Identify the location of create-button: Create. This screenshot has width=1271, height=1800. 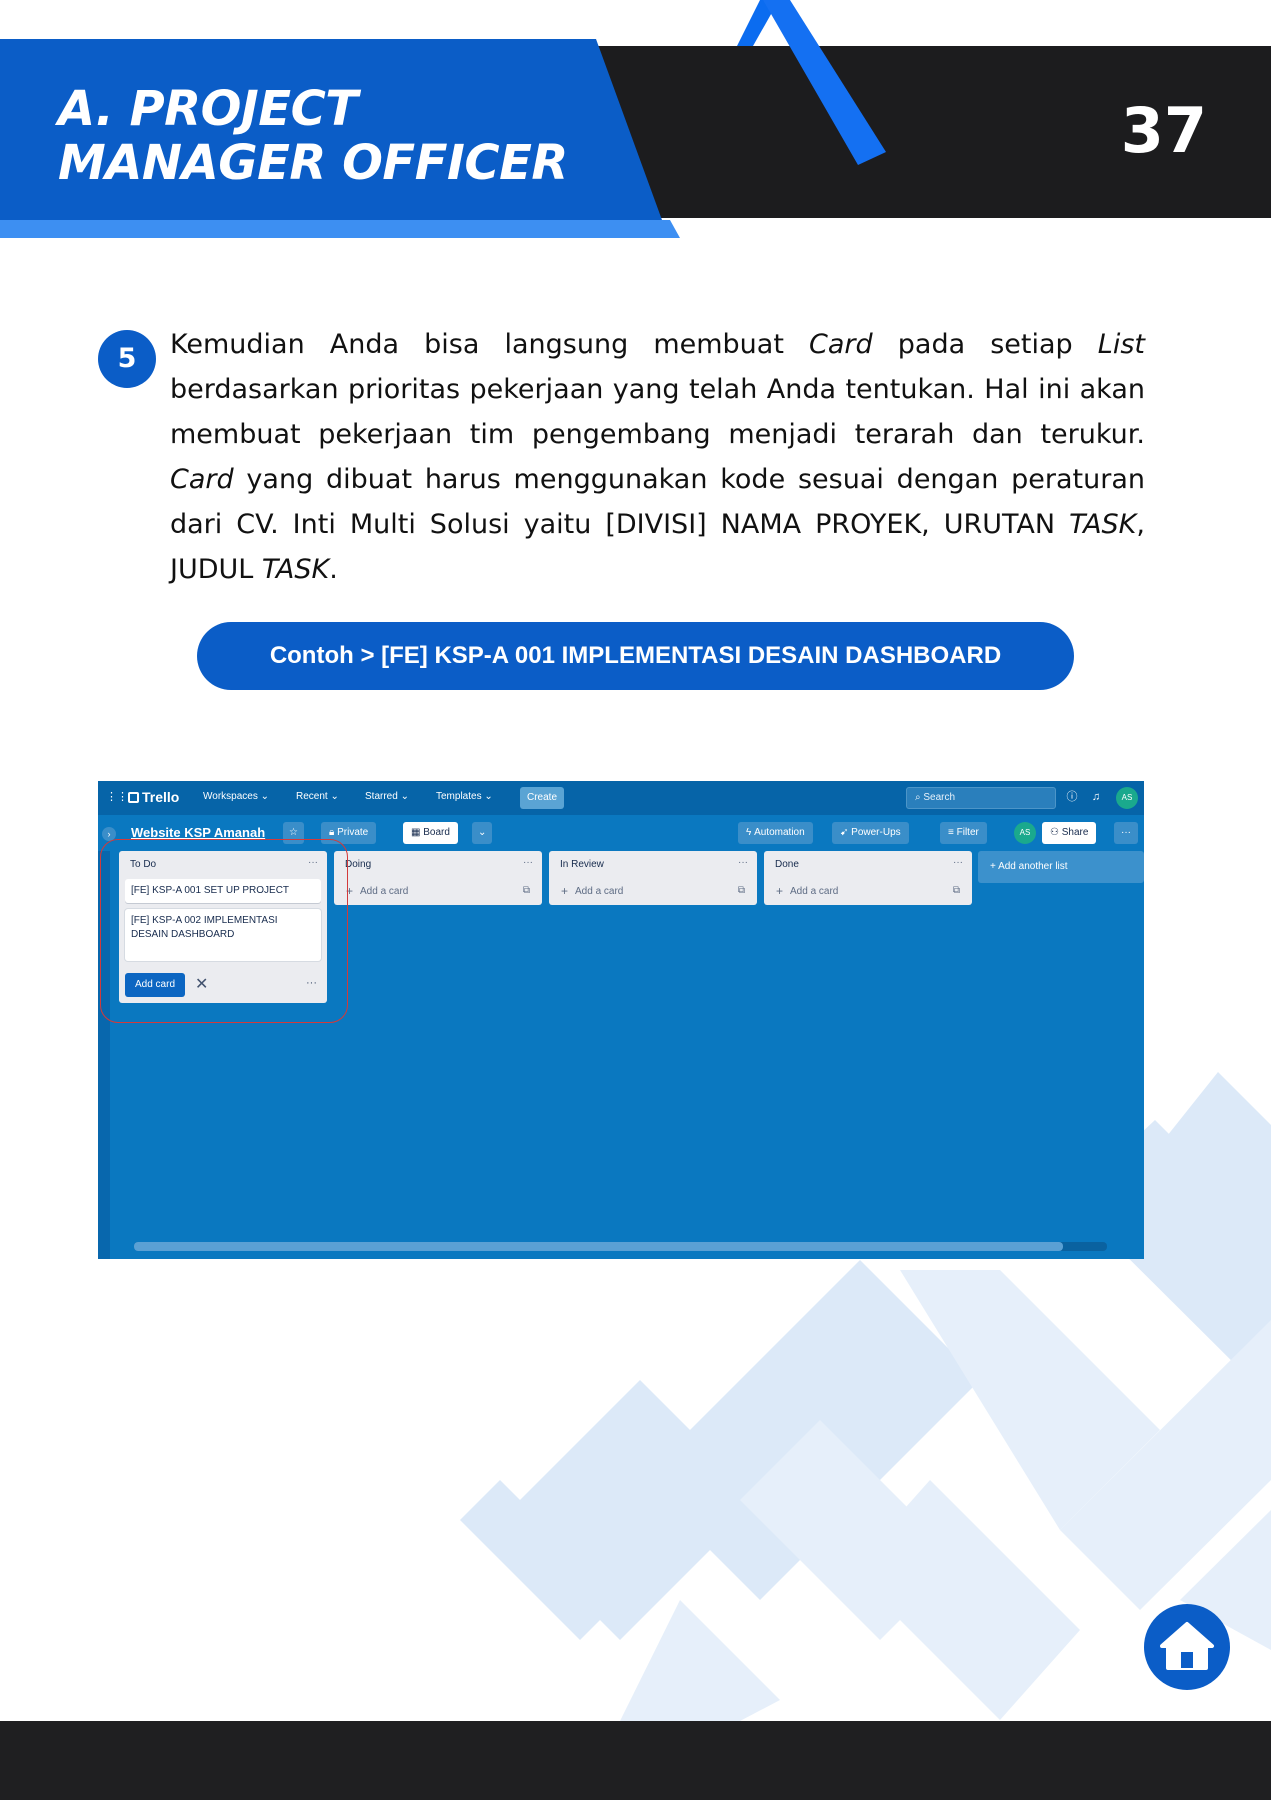
(542, 798).